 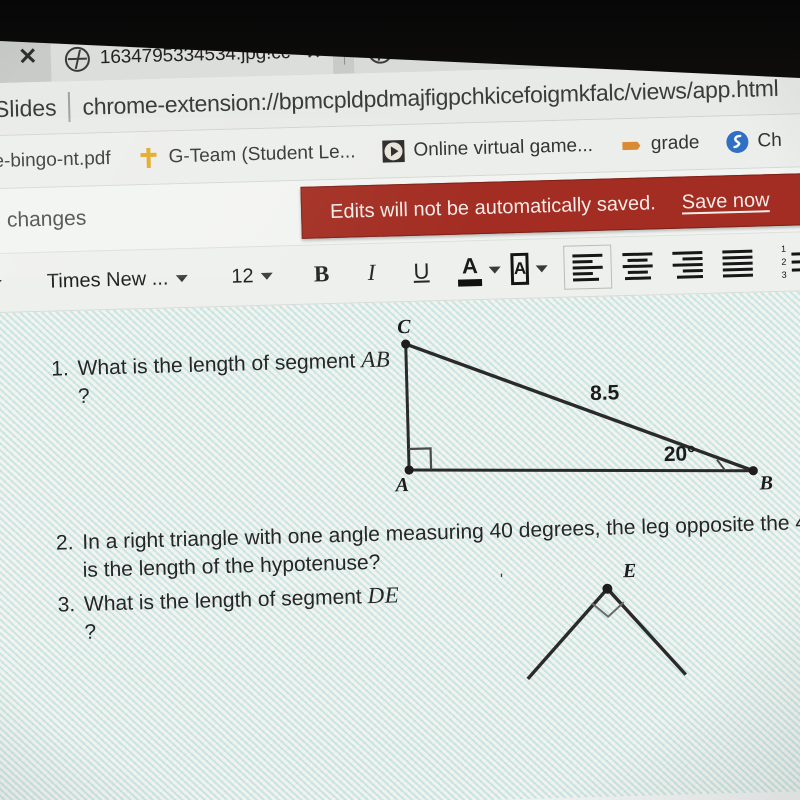 I want to click on vertex-label-b: B, so click(x=766, y=483).